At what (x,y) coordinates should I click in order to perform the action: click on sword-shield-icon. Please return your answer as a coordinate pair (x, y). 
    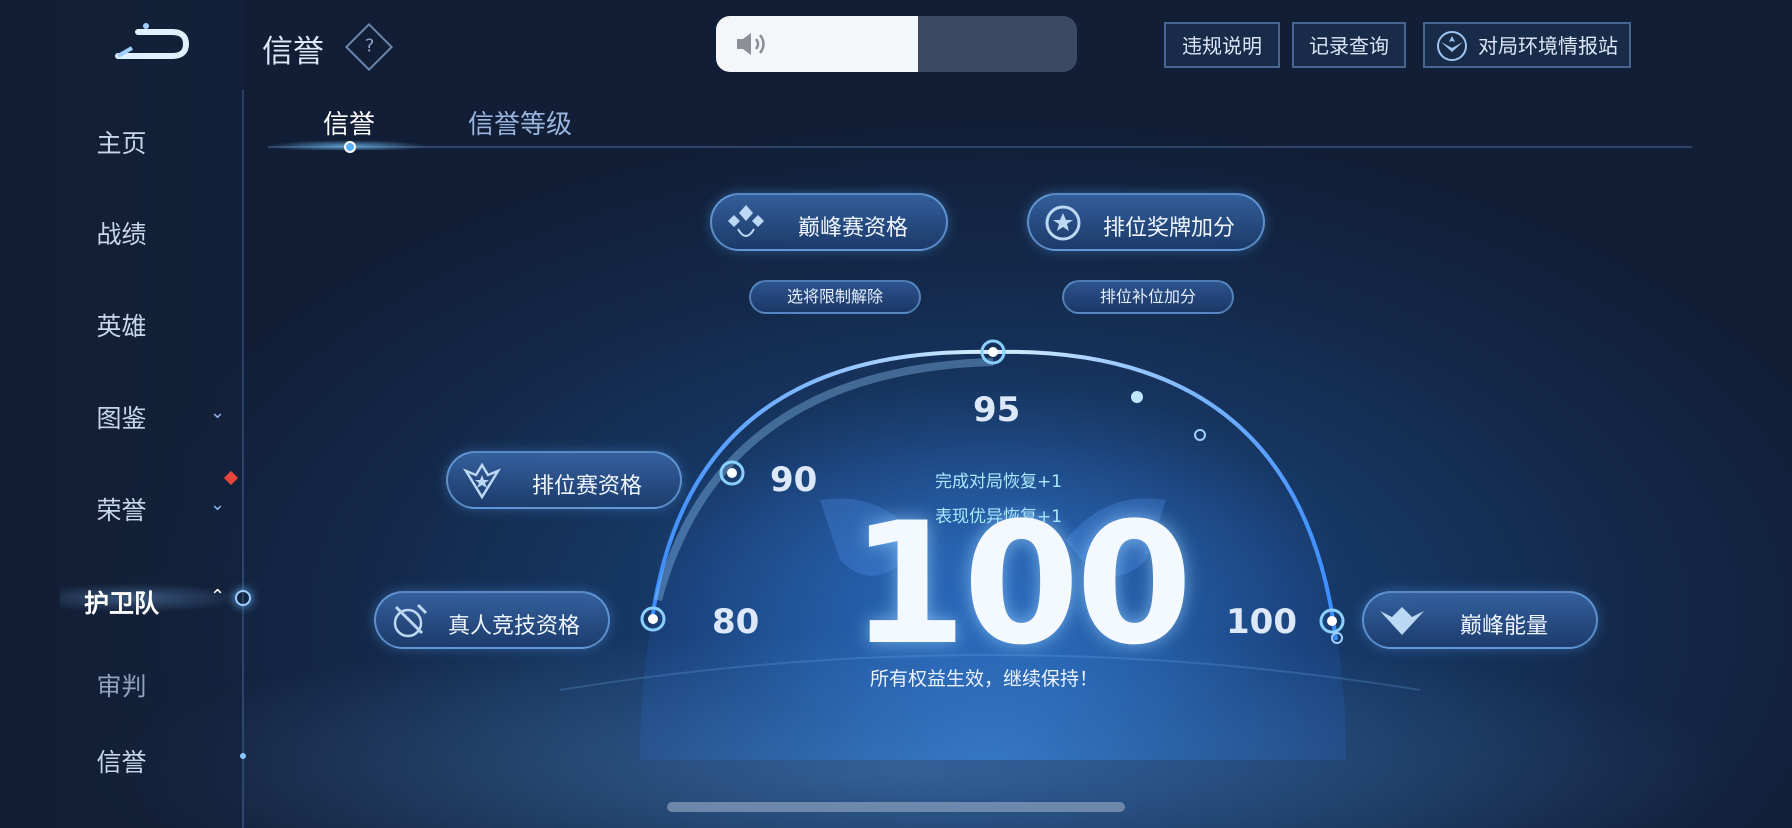
    Looking at the image, I should click on (410, 620).